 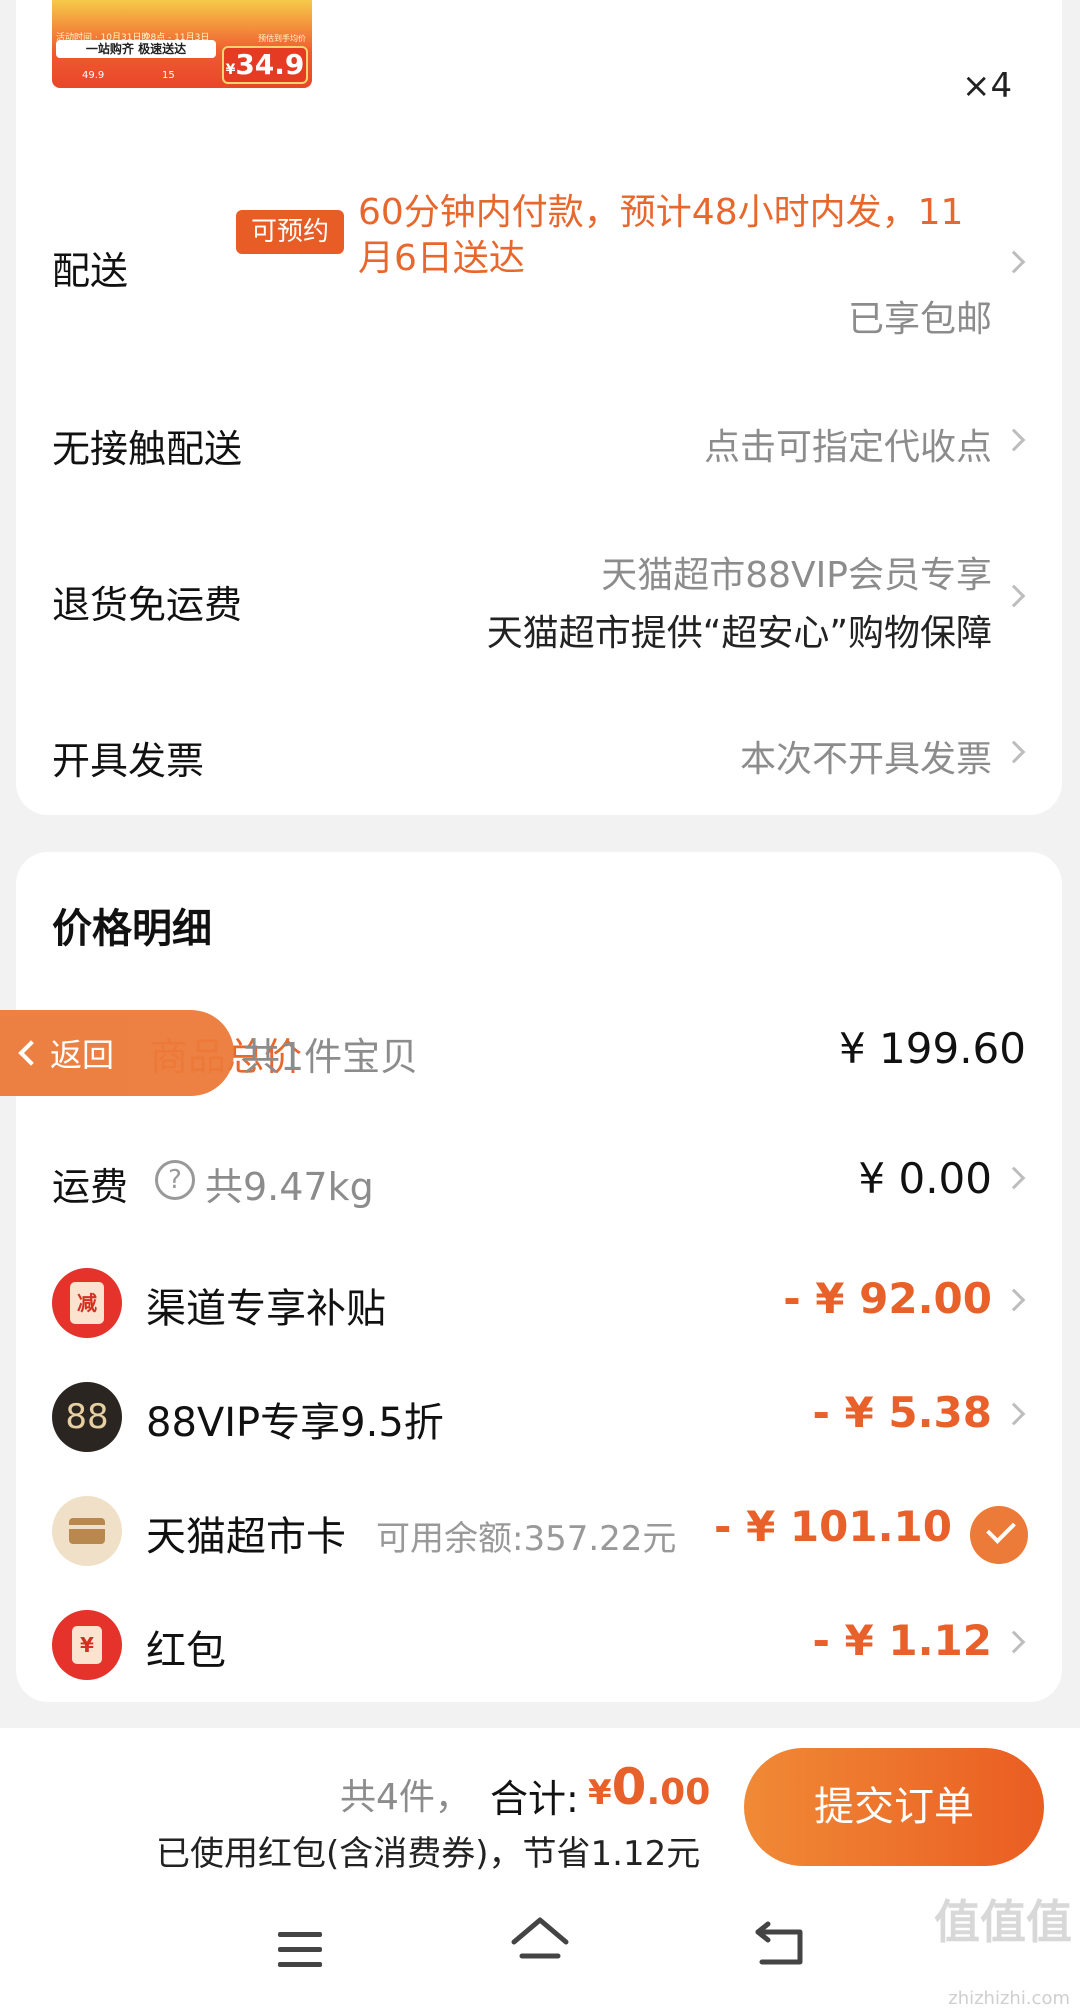 I want to click on red-packet-glyph: ¥, so click(x=87, y=1645).